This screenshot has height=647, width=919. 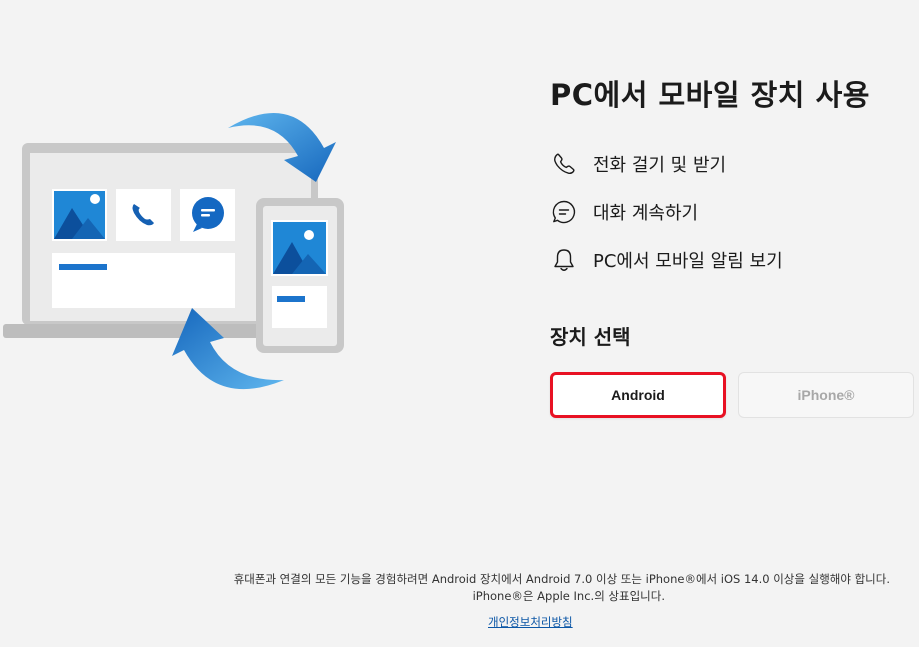 What do you see at coordinates (530, 622) in the screenshot?
I see `privacy-link: 개인정보처리방침` at bounding box center [530, 622].